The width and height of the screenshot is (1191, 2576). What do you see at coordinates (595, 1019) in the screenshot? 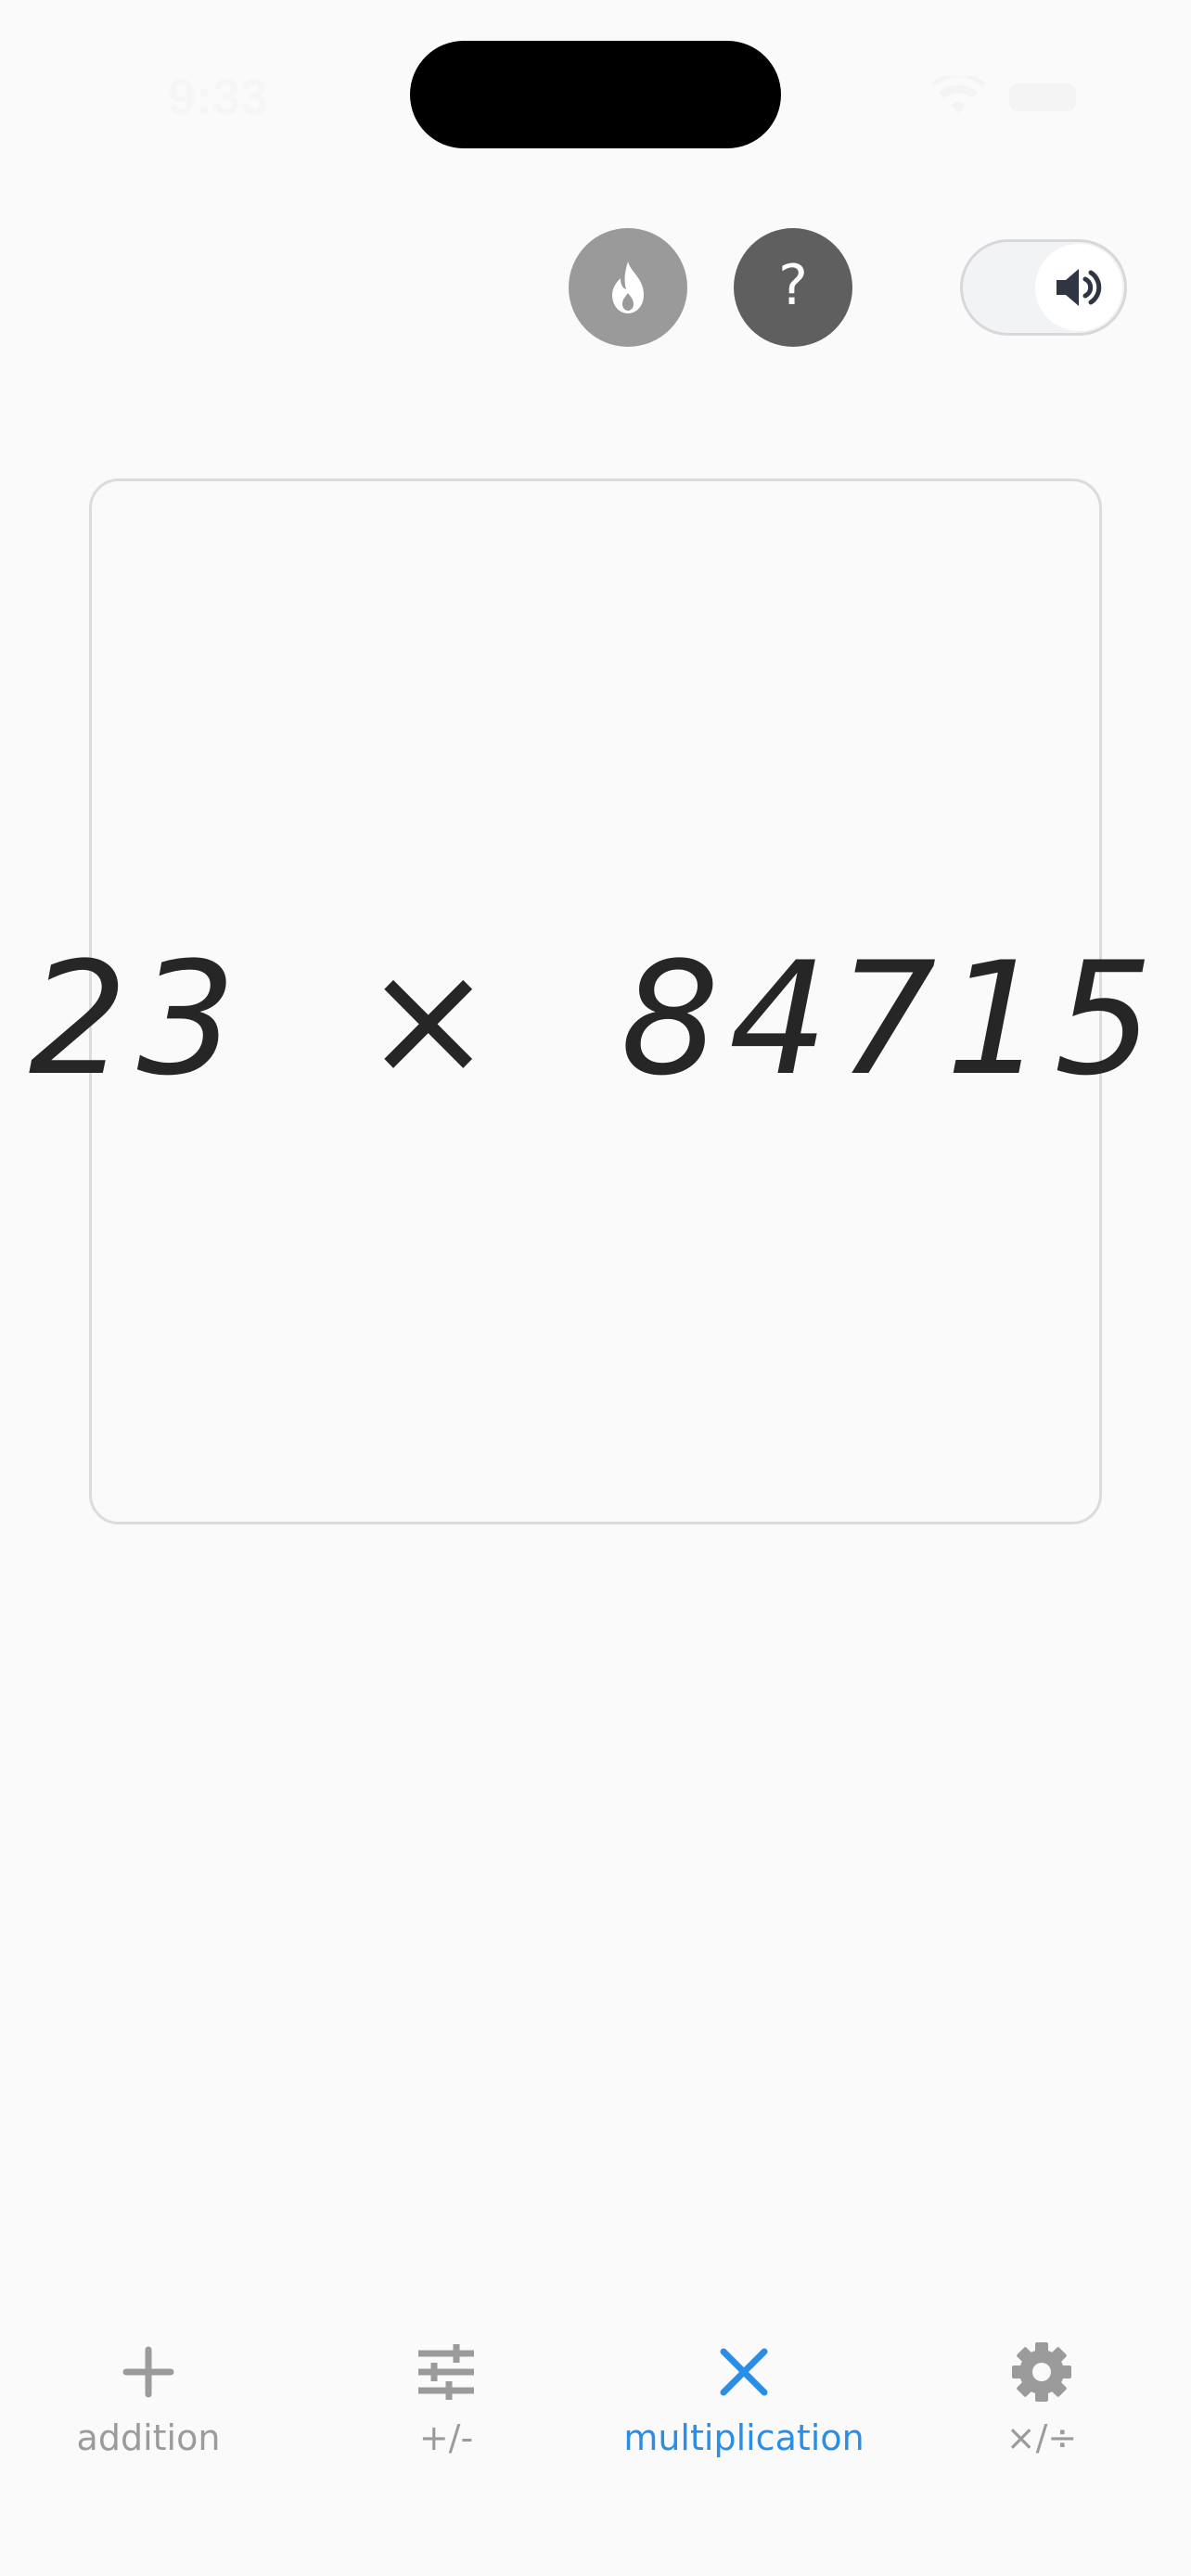
I see `problem-text: 23 × 84715` at bounding box center [595, 1019].